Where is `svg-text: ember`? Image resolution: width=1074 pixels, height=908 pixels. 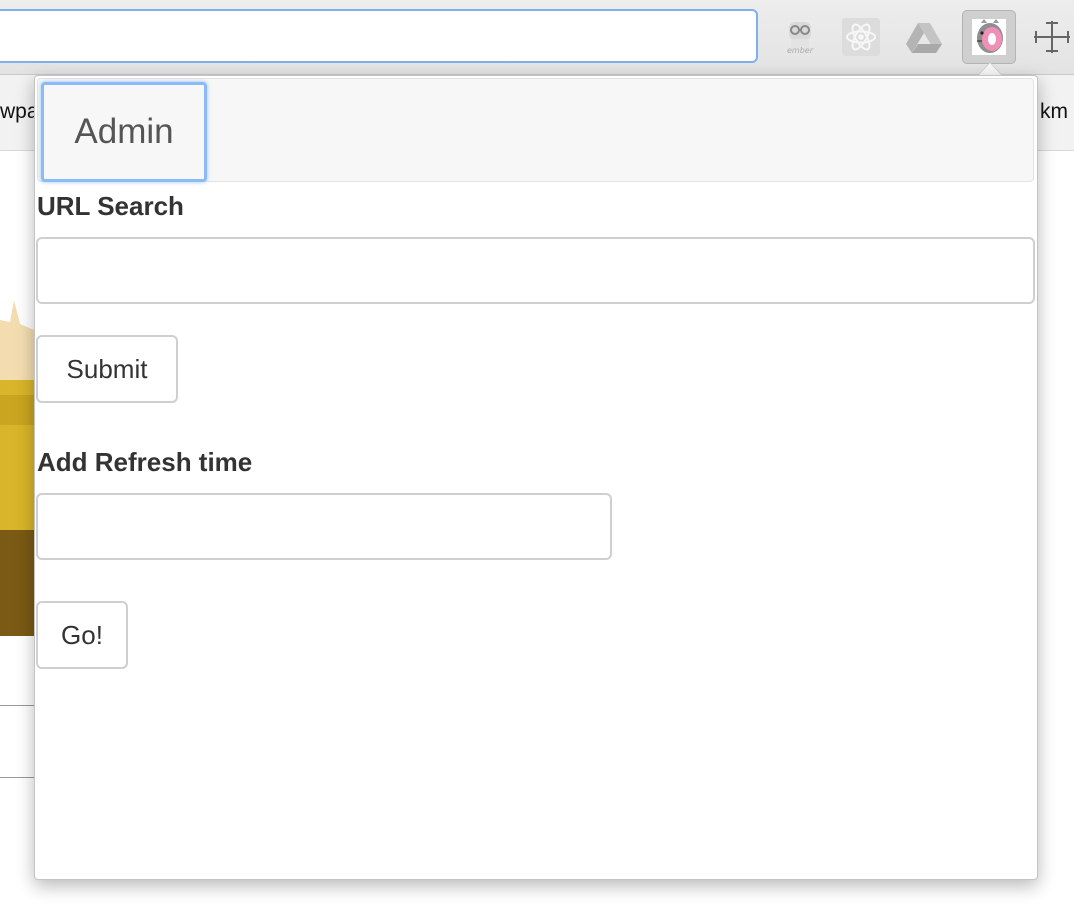
svg-text: ember is located at coordinates (800, 50).